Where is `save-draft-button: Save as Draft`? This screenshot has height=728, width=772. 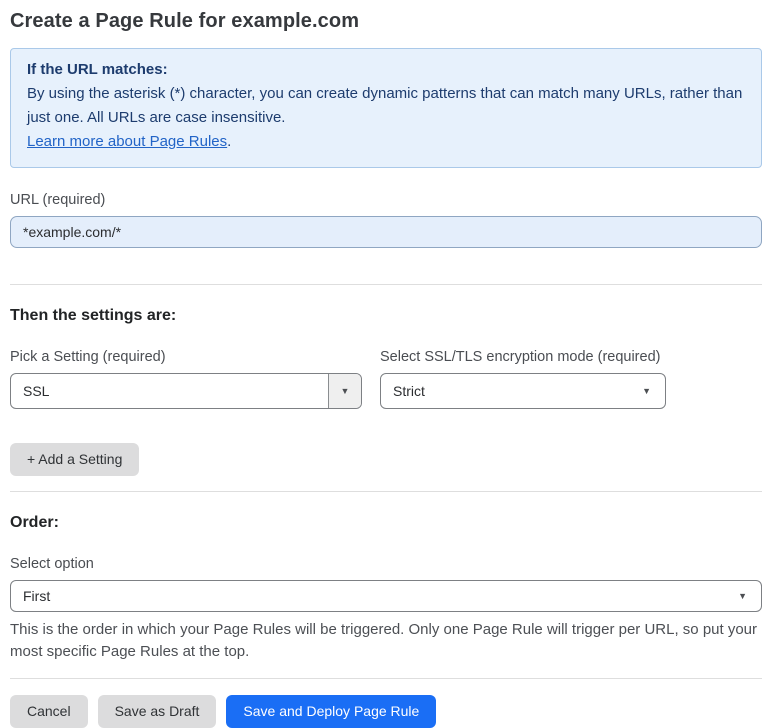 save-draft-button: Save as Draft is located at coordinates (157, 711).